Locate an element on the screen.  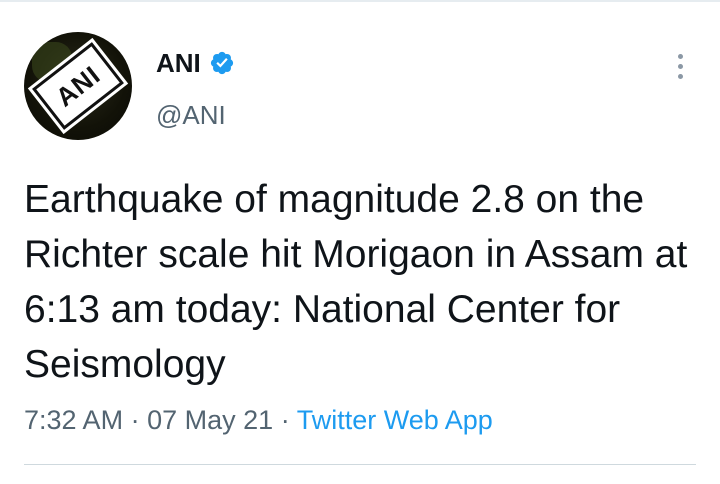
tweet-metadata: 7:32 AM · 07 May 21 · Twitter Web App is located at coordinates (258, 420).